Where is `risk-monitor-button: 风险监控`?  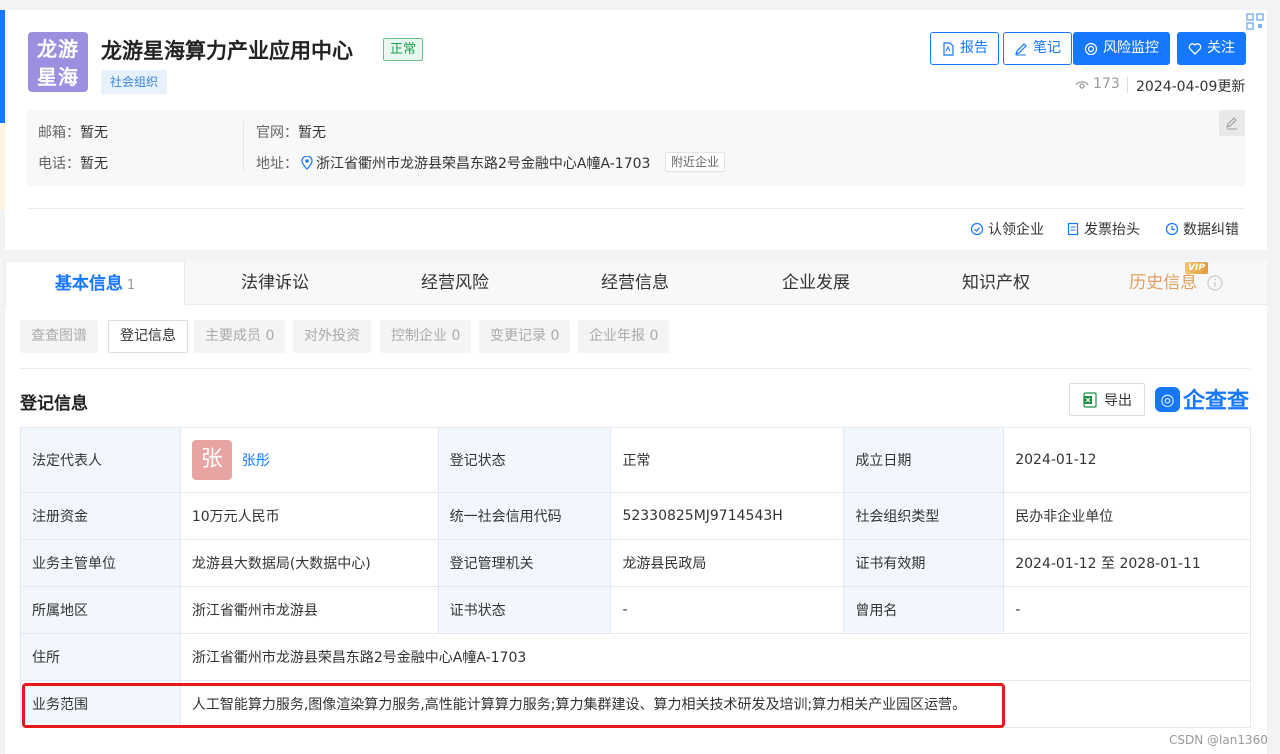 risk-monitor-button: 风险监控 is located at coordinates (1121, 48).